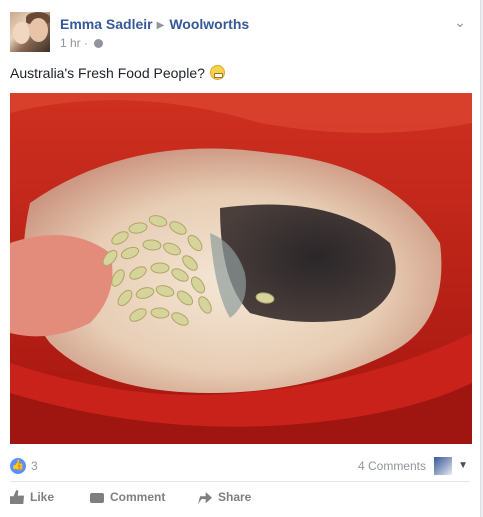 Image resolution: width=483 pixels, height=517 pixels. I want to click on timestamp: 1 hr, so click(70, 43).